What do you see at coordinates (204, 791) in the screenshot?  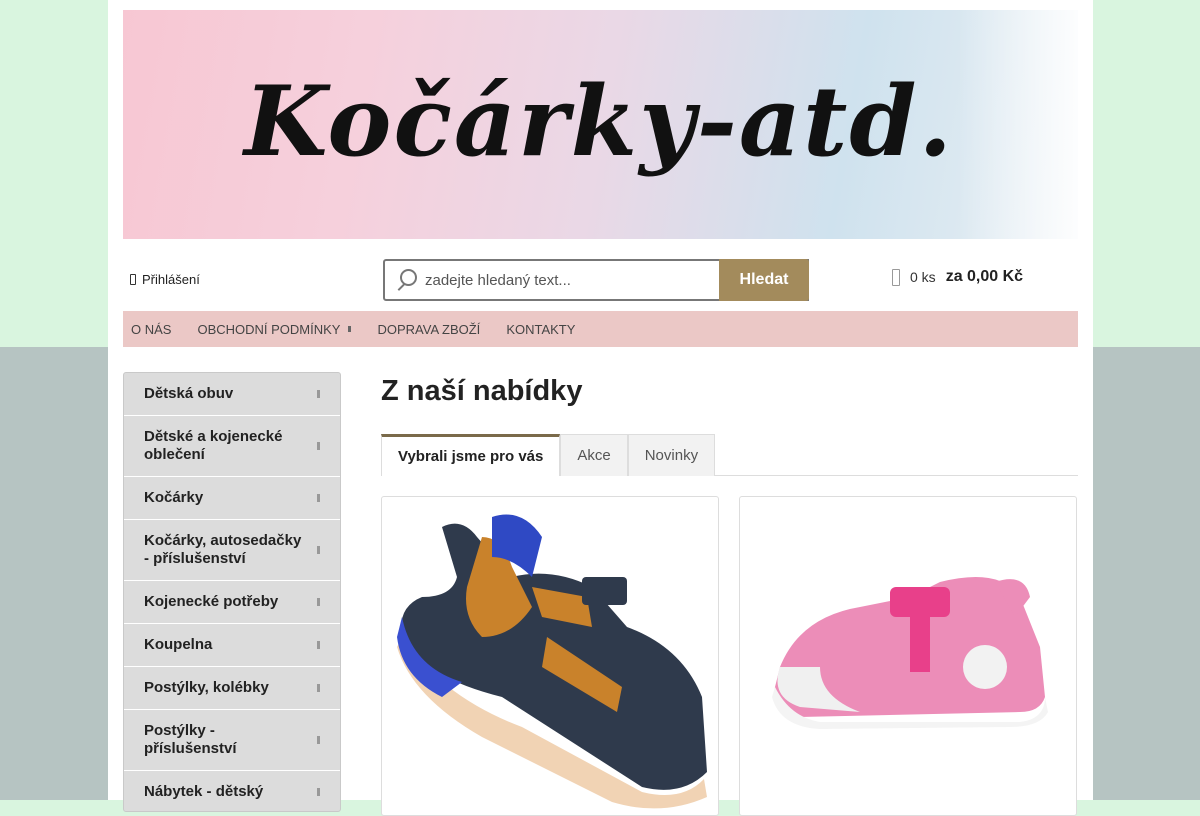 I see `sidebar-item-label: Nábytek - dětský` at bounding box center [204, 791].